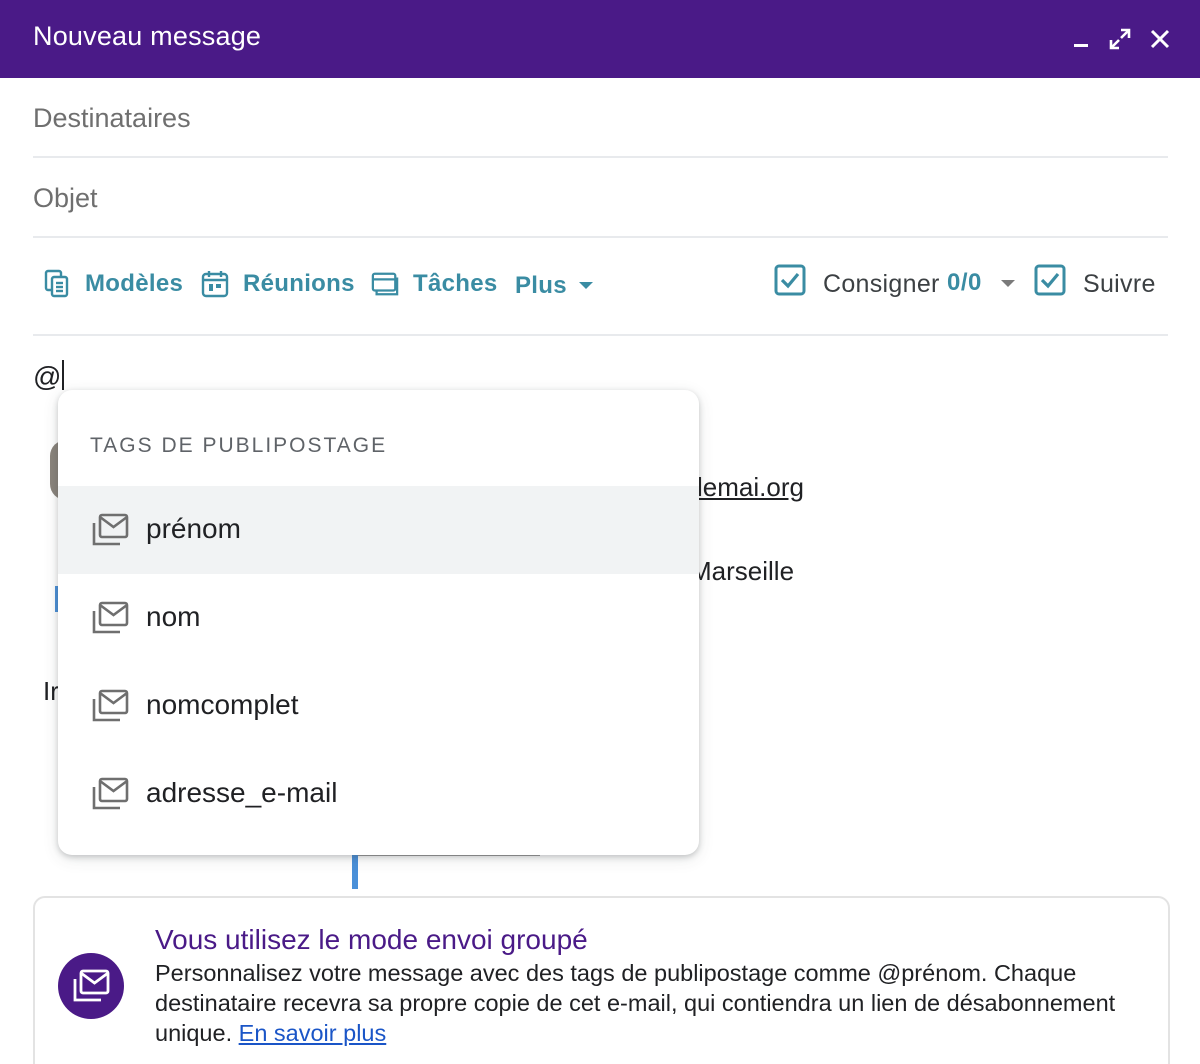 The width and height of the screenshot is (1200, 1064). What do you see at coordinates (242, 792) in the screenshot?
I see `menu-item-label: adresse_e-mail` at bounding box center [242, 792].